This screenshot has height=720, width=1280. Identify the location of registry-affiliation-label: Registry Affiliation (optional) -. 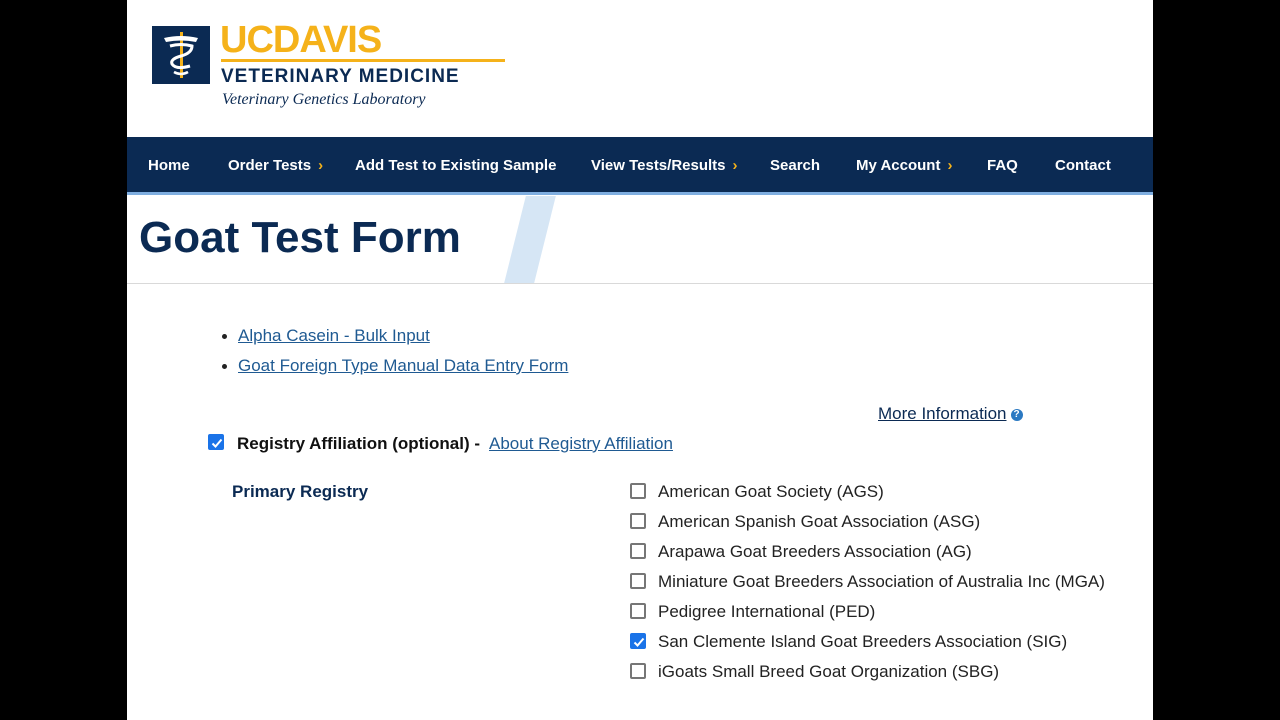
(358, 444).